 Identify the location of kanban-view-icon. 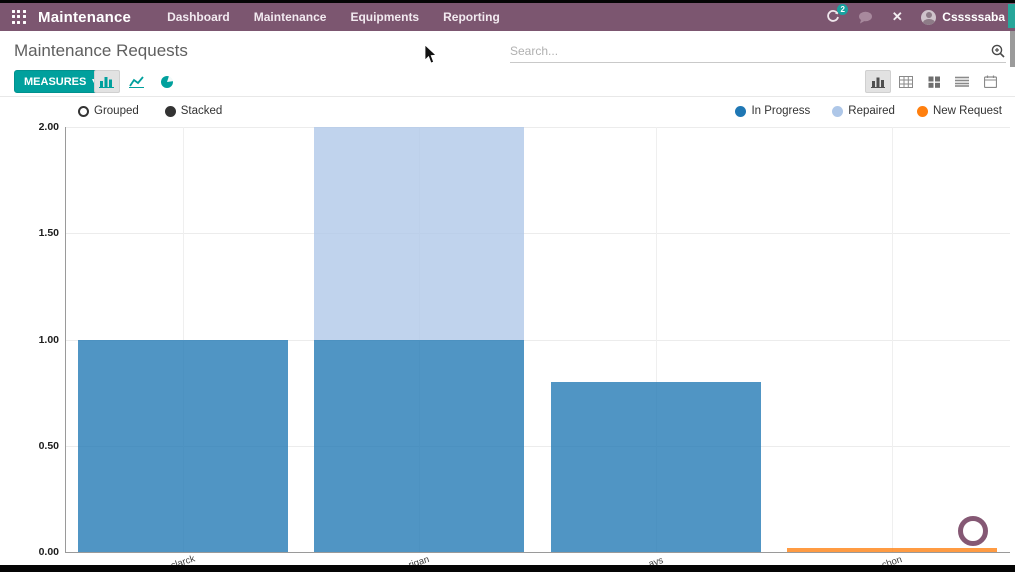
(934, 82).